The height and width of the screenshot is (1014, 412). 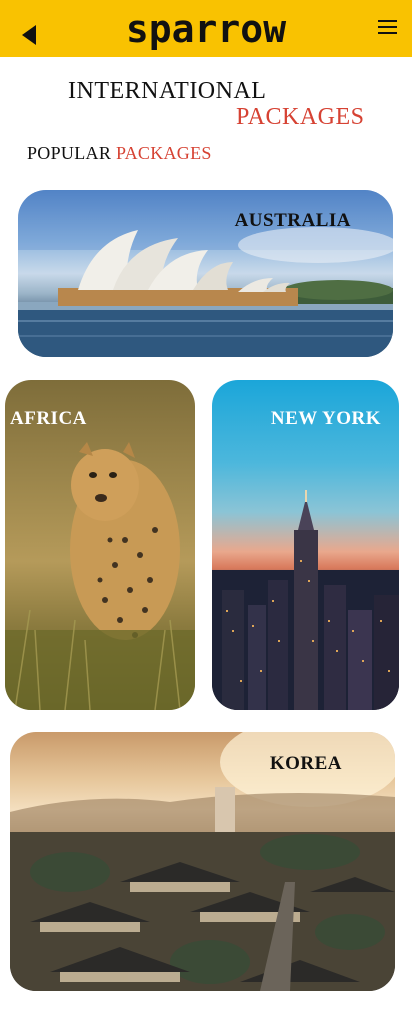 I want to click on package-card-new-york: NEW YORK, so click(x=305, y=545).